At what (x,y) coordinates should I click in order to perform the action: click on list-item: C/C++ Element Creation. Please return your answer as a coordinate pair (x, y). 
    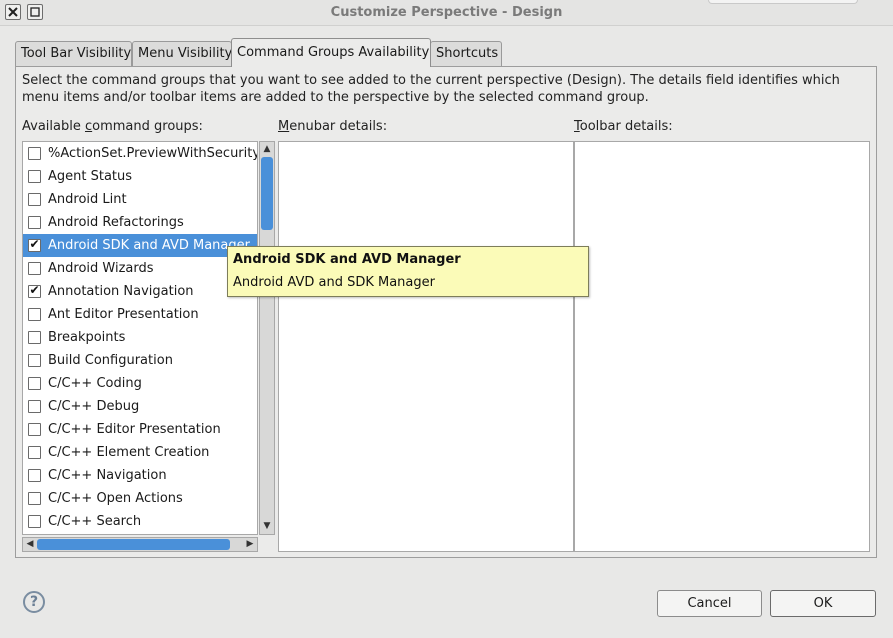
    Looking at the image, I should click on (140, 452).